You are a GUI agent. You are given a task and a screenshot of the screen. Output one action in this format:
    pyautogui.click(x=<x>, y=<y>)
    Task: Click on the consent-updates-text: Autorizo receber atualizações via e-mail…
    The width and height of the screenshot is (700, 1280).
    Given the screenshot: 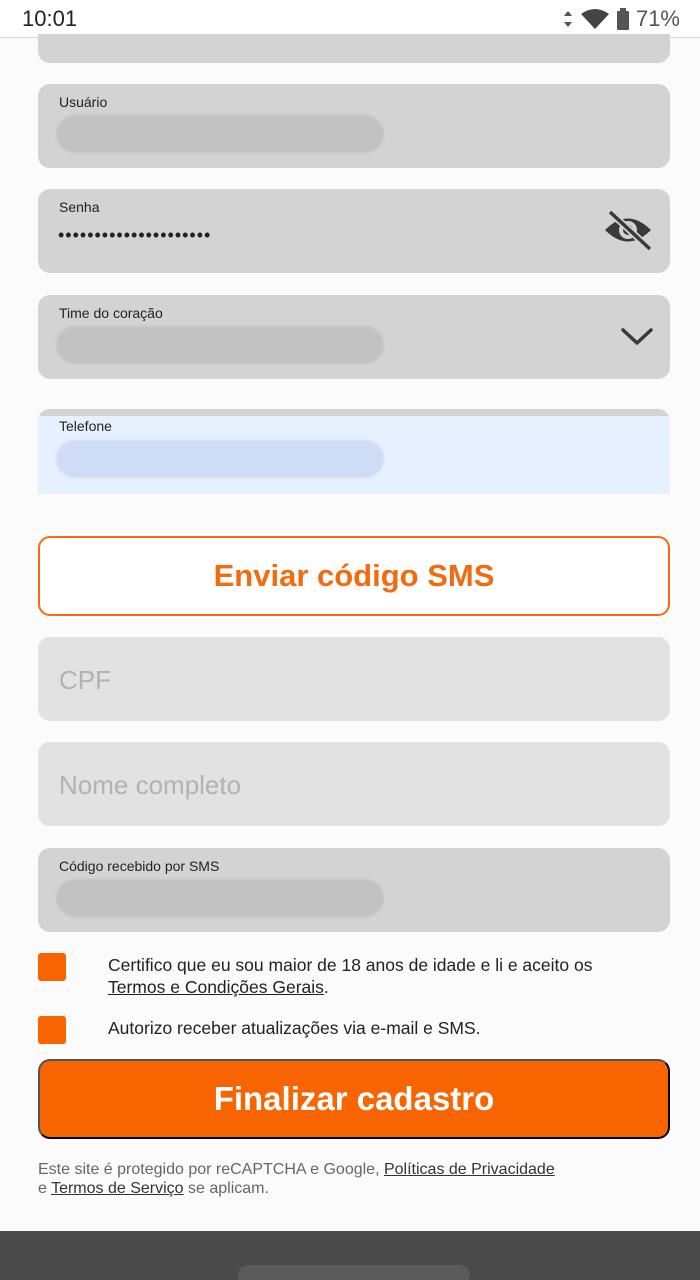 What is the action you would take?
    pyautogui.click(x=294, y=1028)
    